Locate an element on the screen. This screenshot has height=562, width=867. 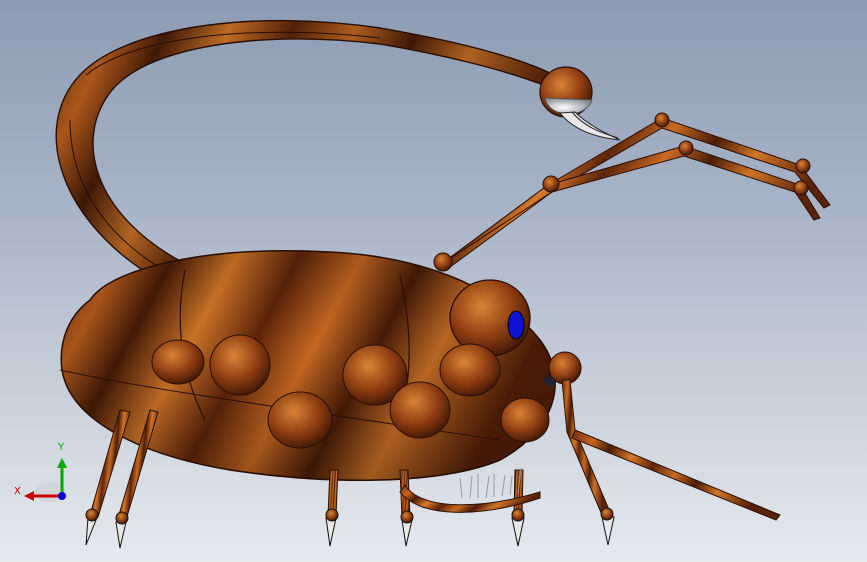
antenna-right is located at coordinates (632, 192).